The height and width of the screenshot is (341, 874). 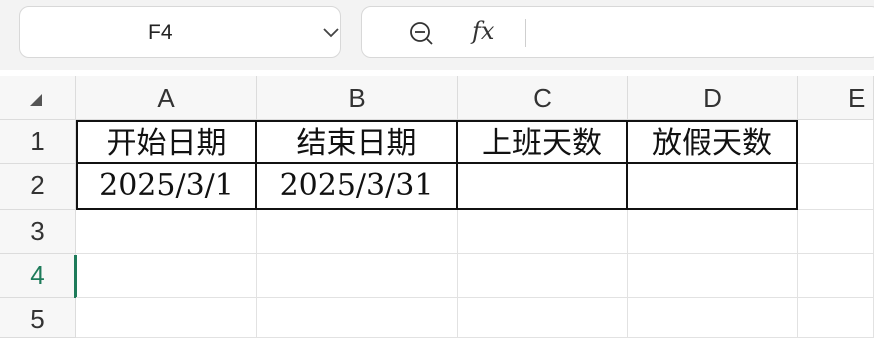 What do you see at coordinates (38, 318) in the screenshot?
I see `row-header-5: 5` at bounding box center [38, 318].